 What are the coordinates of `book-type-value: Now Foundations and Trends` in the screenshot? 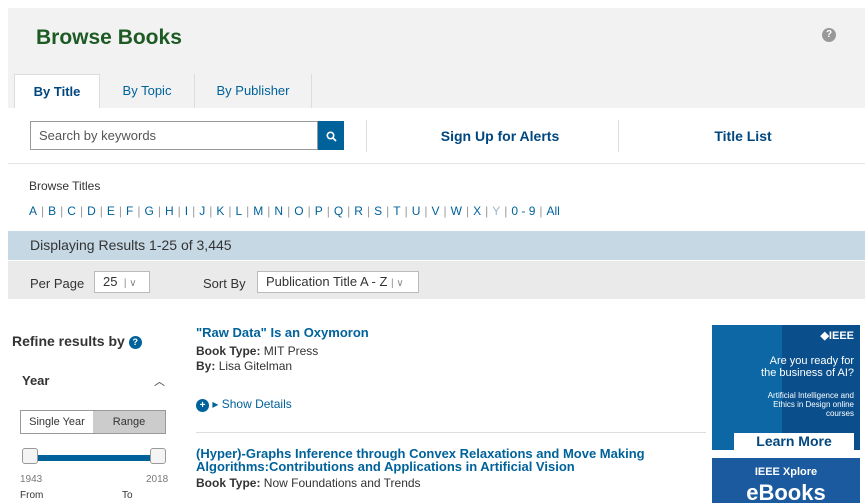 It's located at (342, 483).